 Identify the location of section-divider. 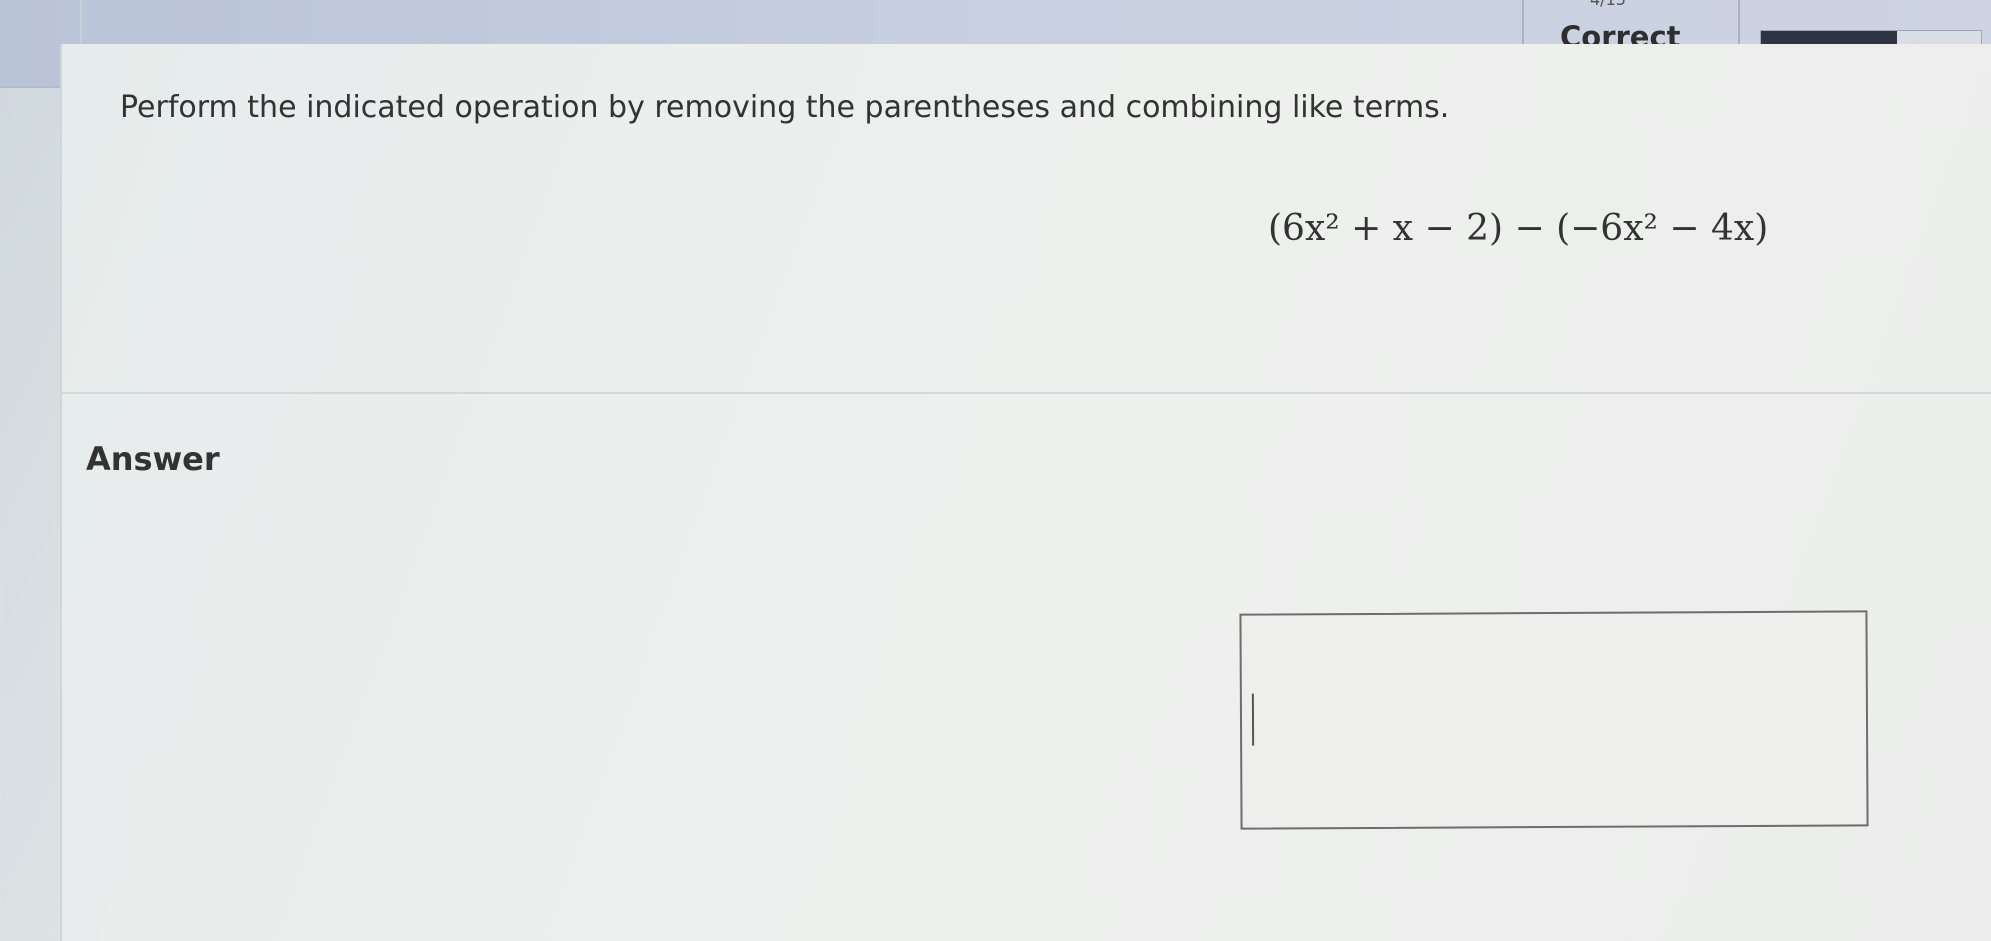
(1025, 393).